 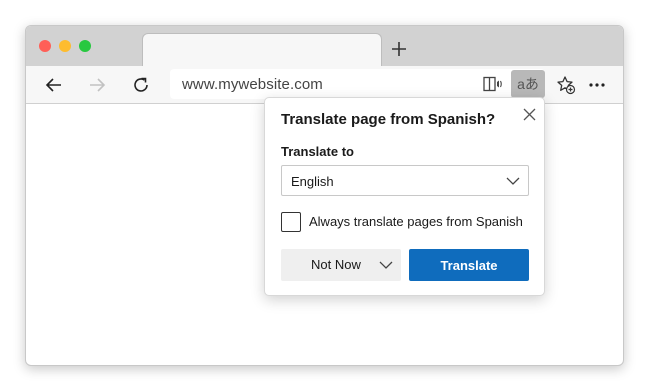 What do you see at coordinates (252, 84) in the screenshot?
I see `address-url: www.mywebsite.com` at bounding box center [252, 84].